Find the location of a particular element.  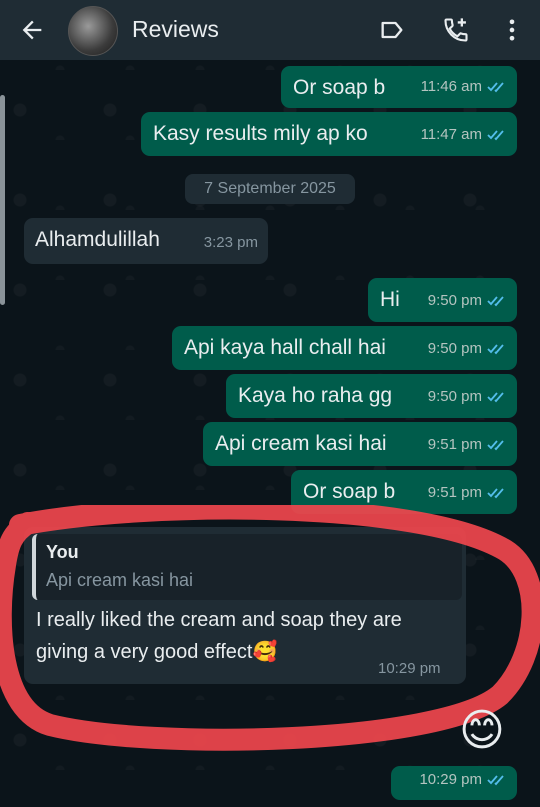

reply-time: 10:29 pm is located at coordinates (409, 668).